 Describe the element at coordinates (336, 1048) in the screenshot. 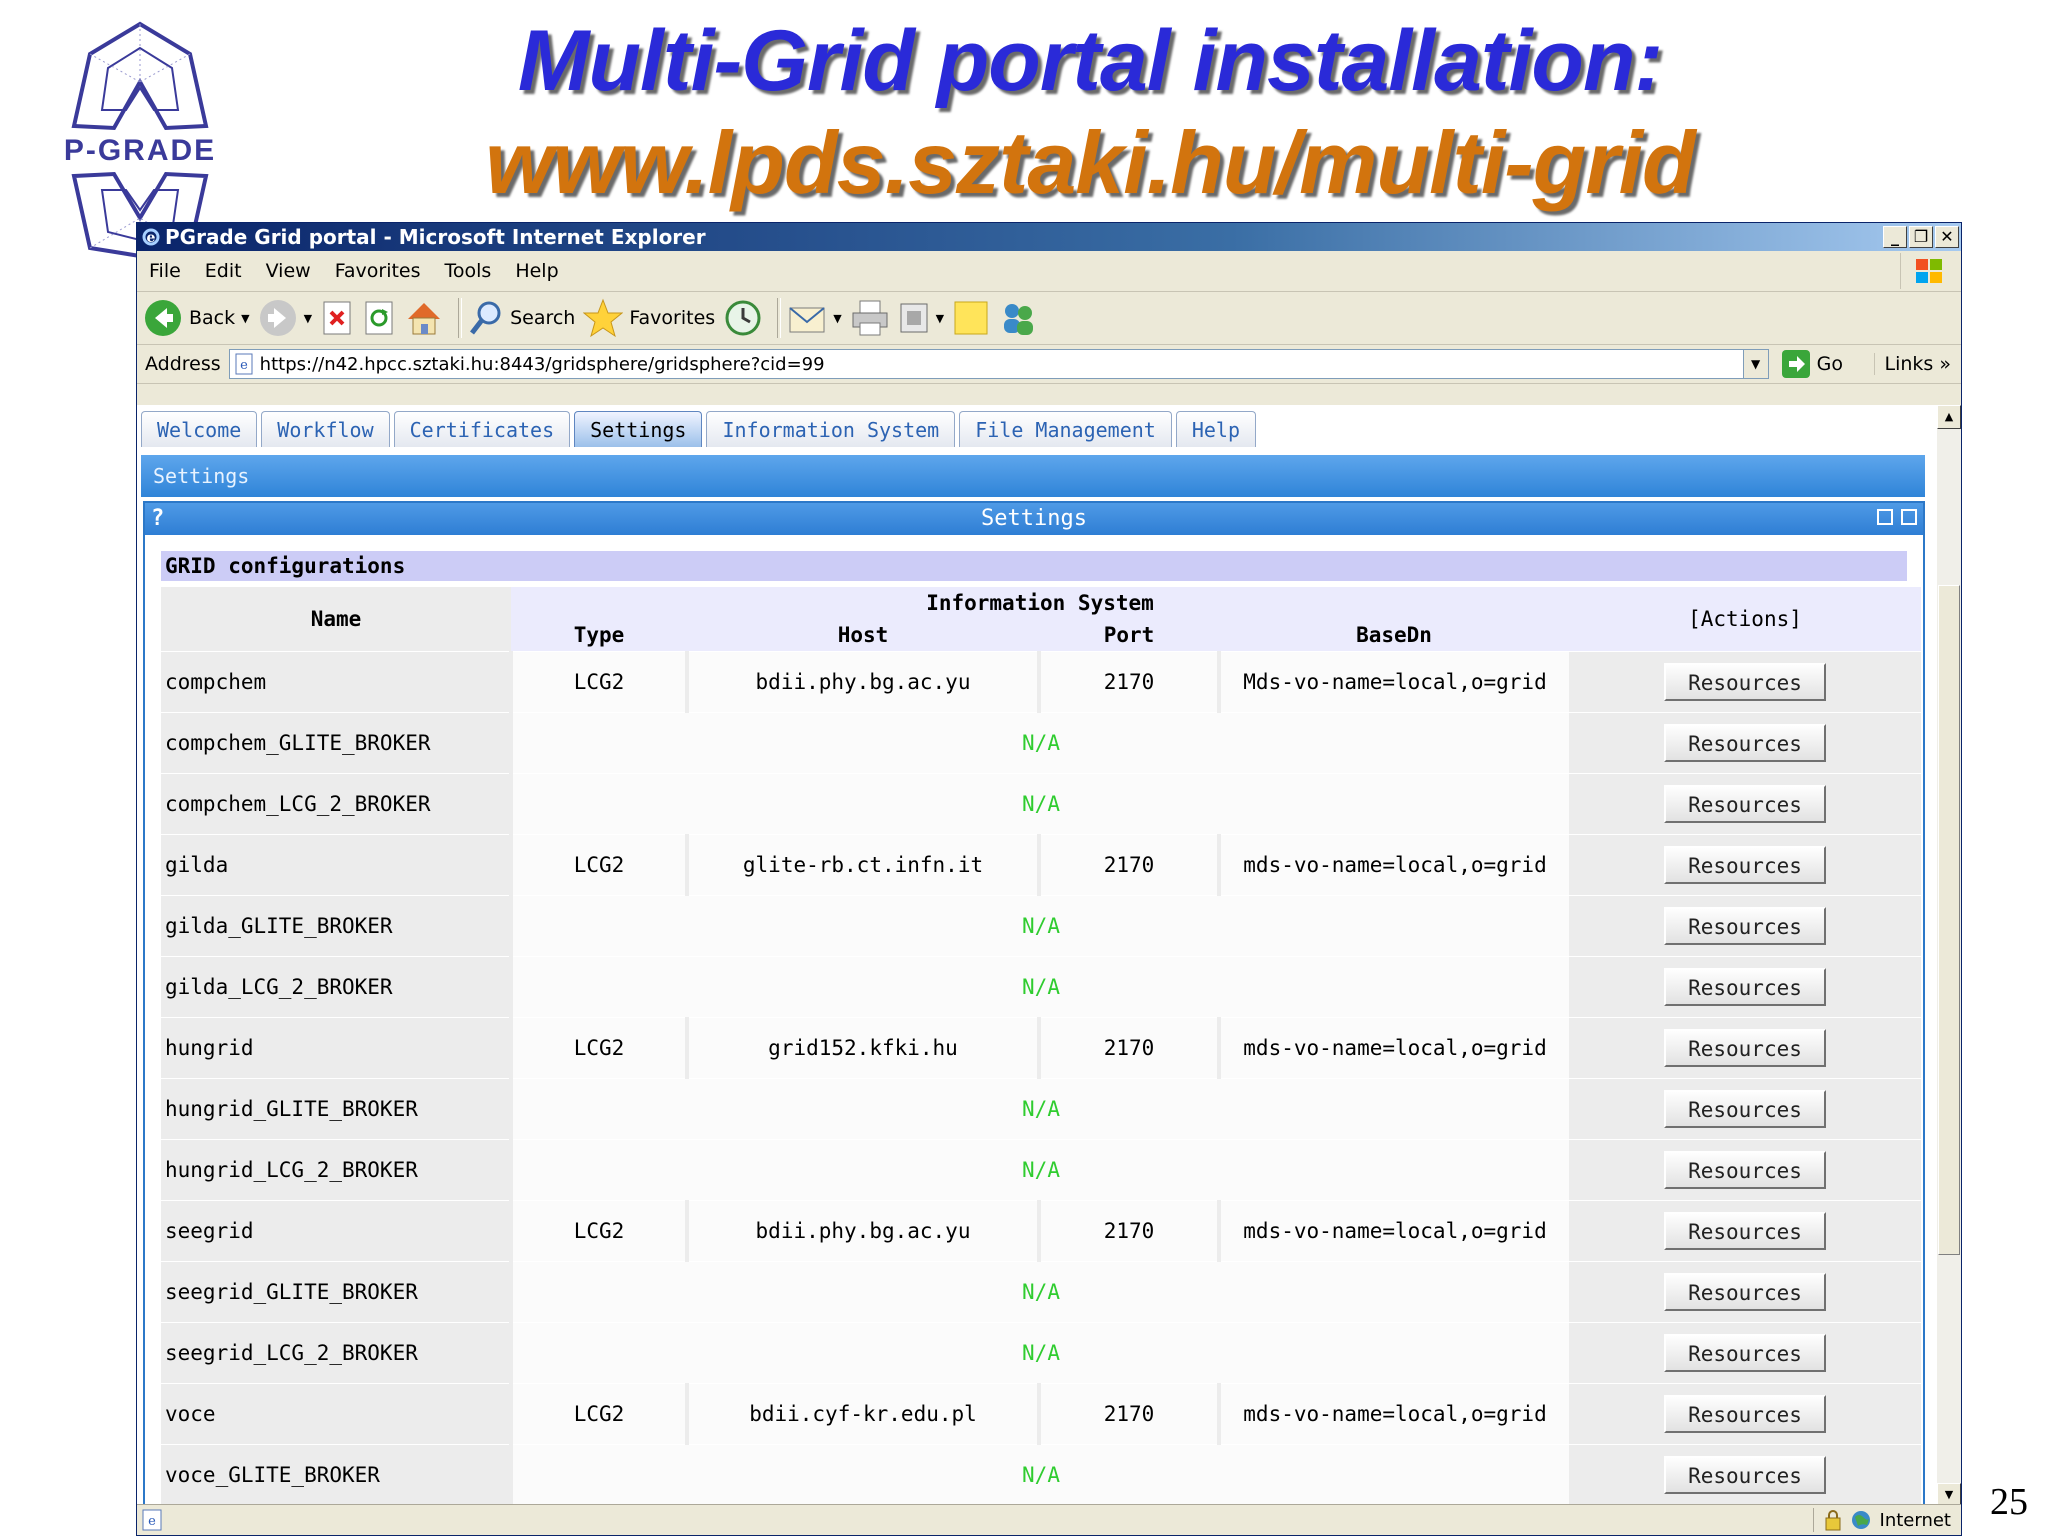

I see `grid-name: hungrid` at that location.